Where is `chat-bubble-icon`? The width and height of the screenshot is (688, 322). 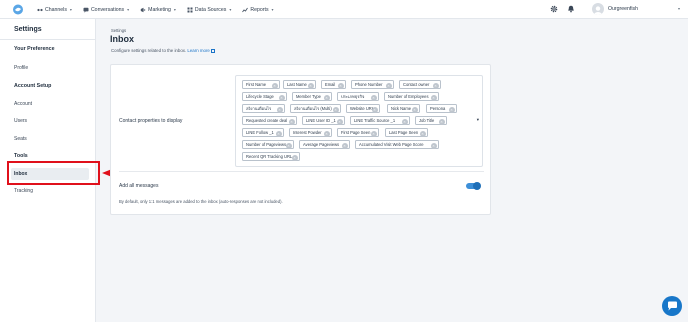
chat-bubble-icon is located at coordinates (672, 306).